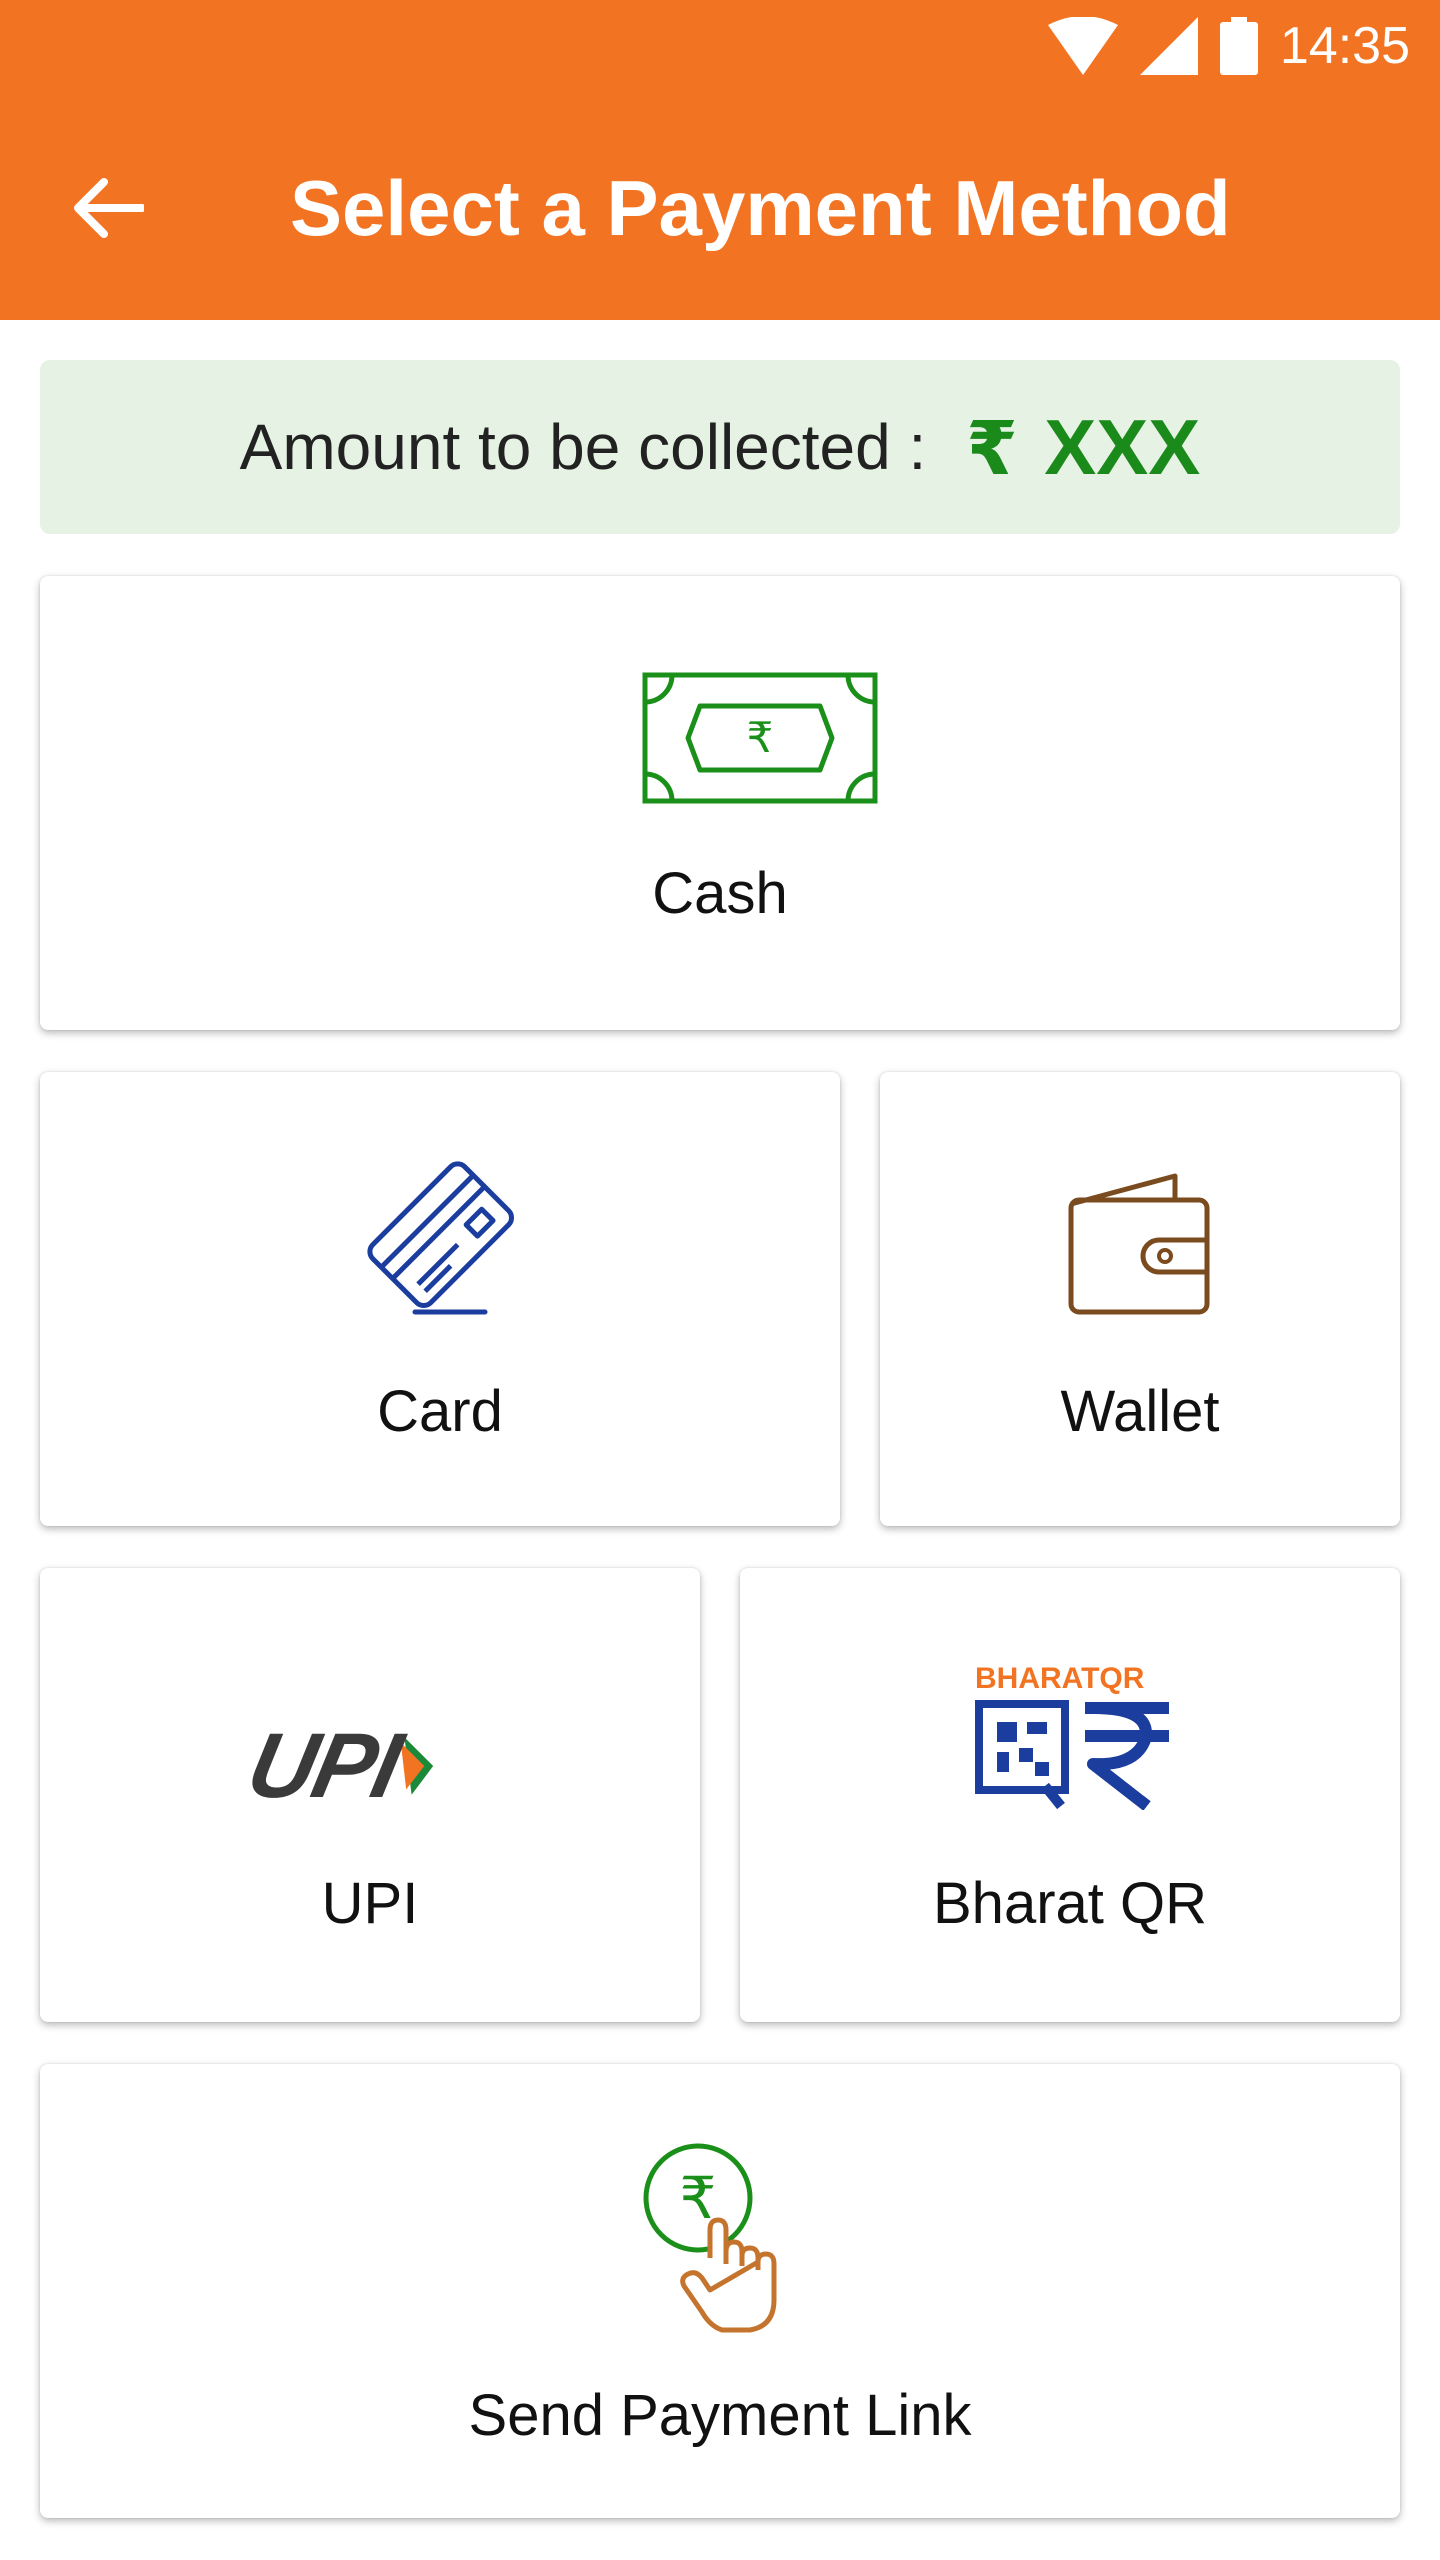 The height and width of the screenshot is (2560, 1440). I want to click on bharat-qr-label: Bharat QR, so click(1070, 1903).